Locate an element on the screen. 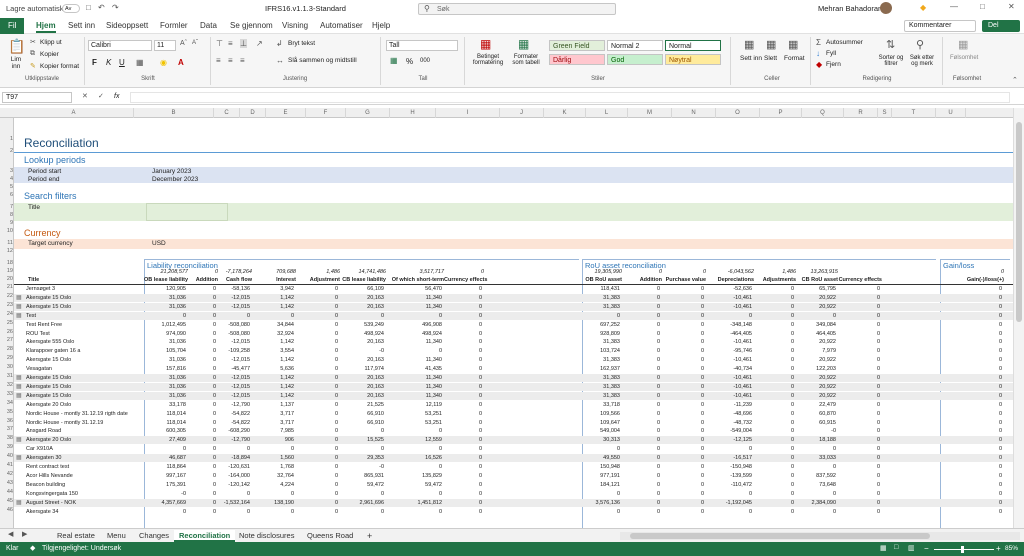  row-number: 5 is located at coordinates (7, 187).